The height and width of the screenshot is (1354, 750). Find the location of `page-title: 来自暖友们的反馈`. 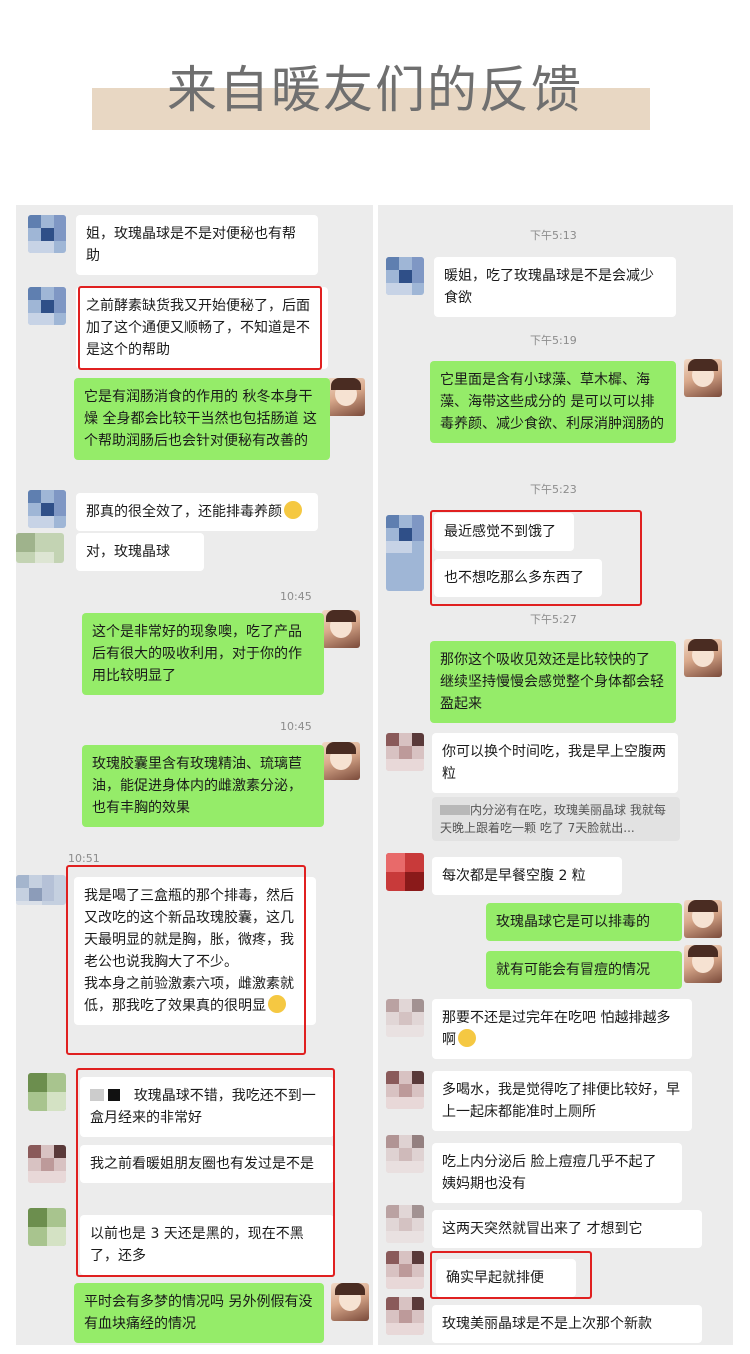

page-title: 来自暖友们的反馈 is located at coordinates (375, 90).